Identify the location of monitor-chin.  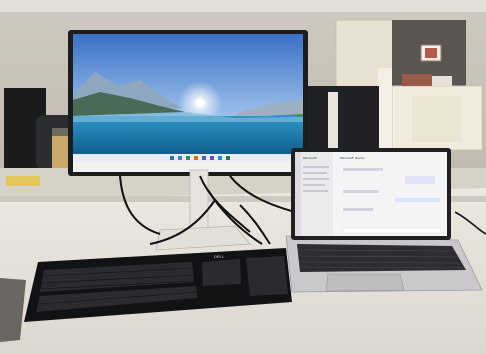
(188, 167).